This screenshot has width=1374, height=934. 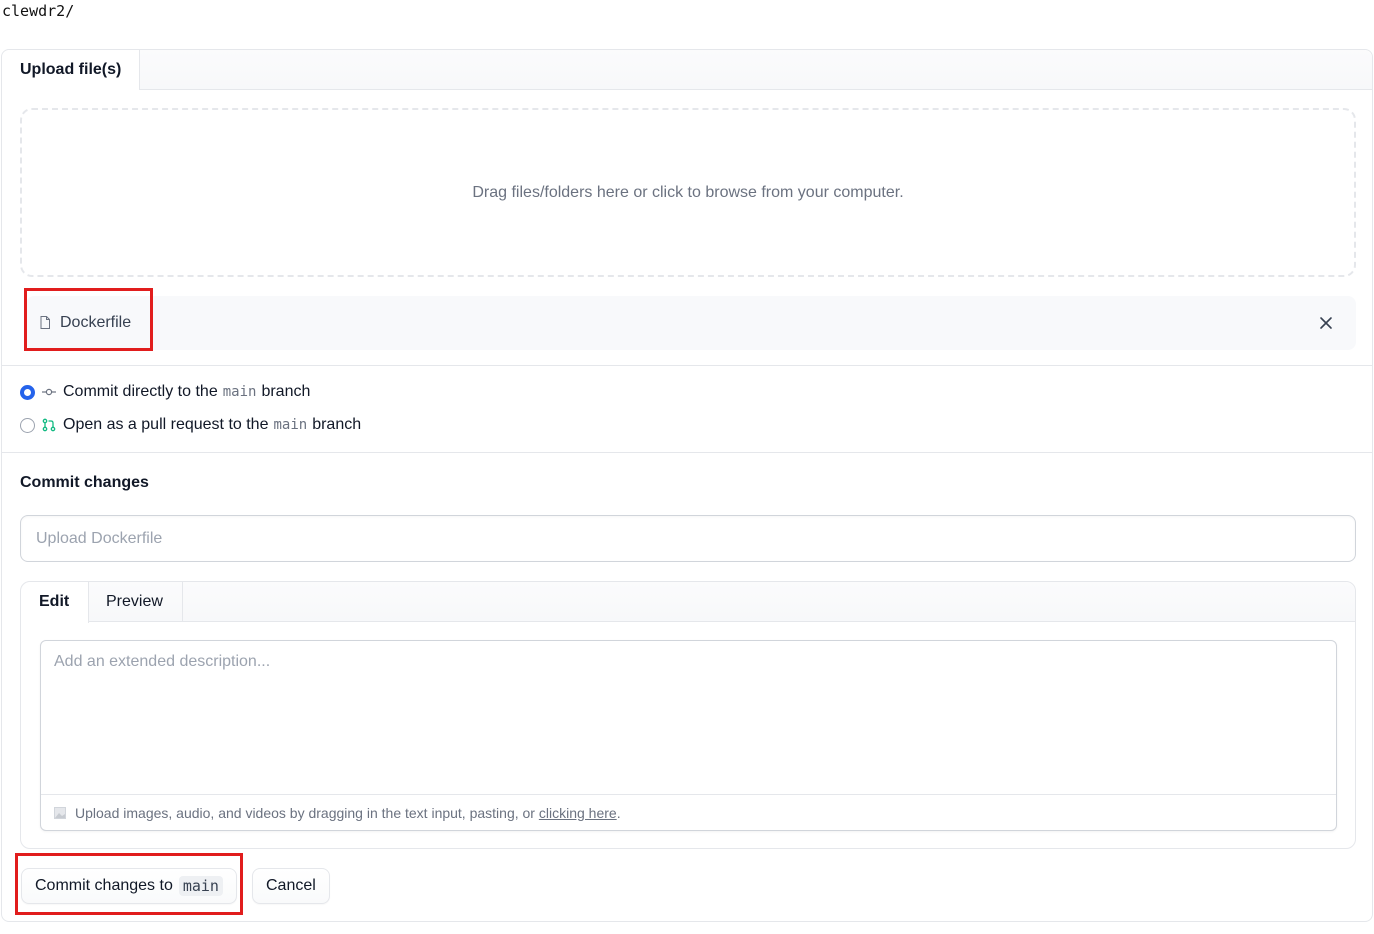 I want to click on pull-request-icon, so click(x=49, y=425).